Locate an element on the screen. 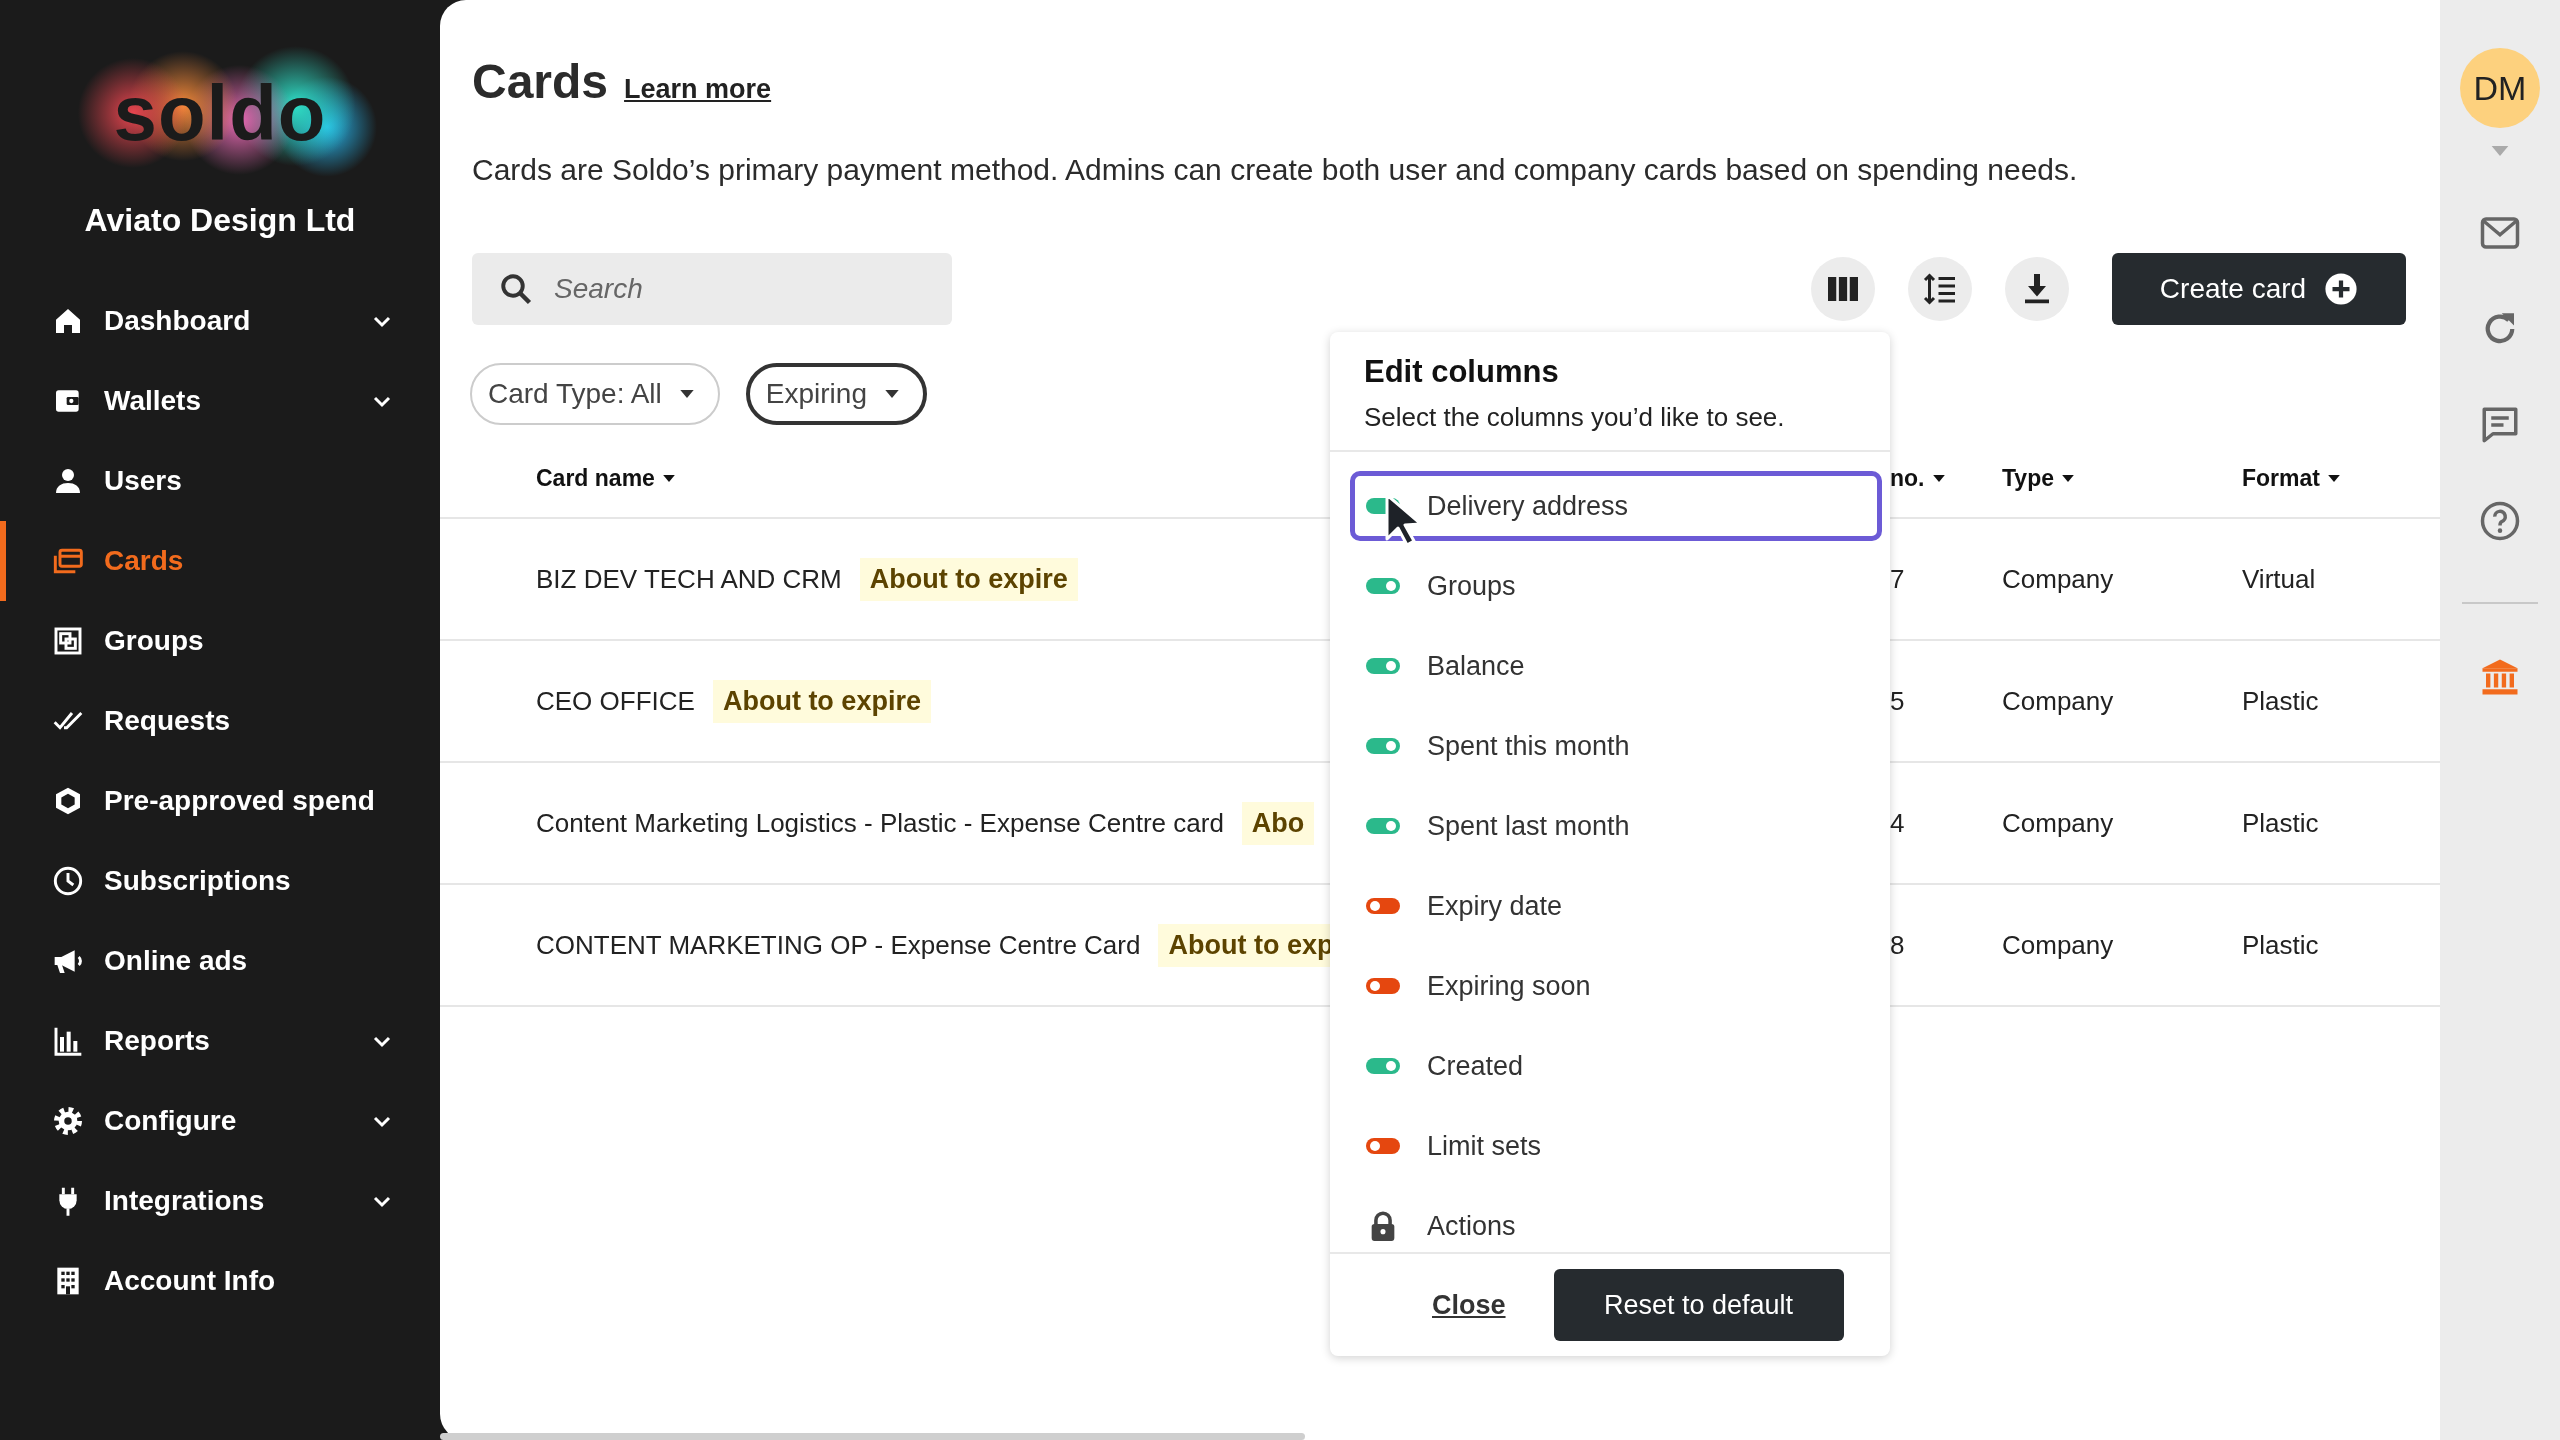  create-card-button: Create card is located at coordinates (2259, 289).